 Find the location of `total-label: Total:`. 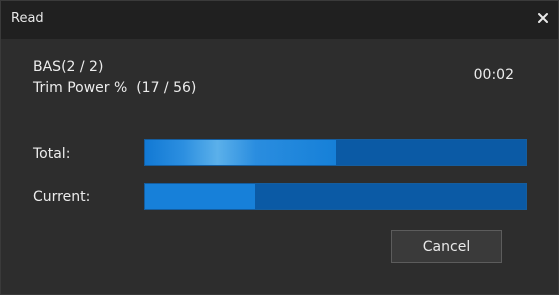

total-label: Total: is located at coordinates (52, 154).